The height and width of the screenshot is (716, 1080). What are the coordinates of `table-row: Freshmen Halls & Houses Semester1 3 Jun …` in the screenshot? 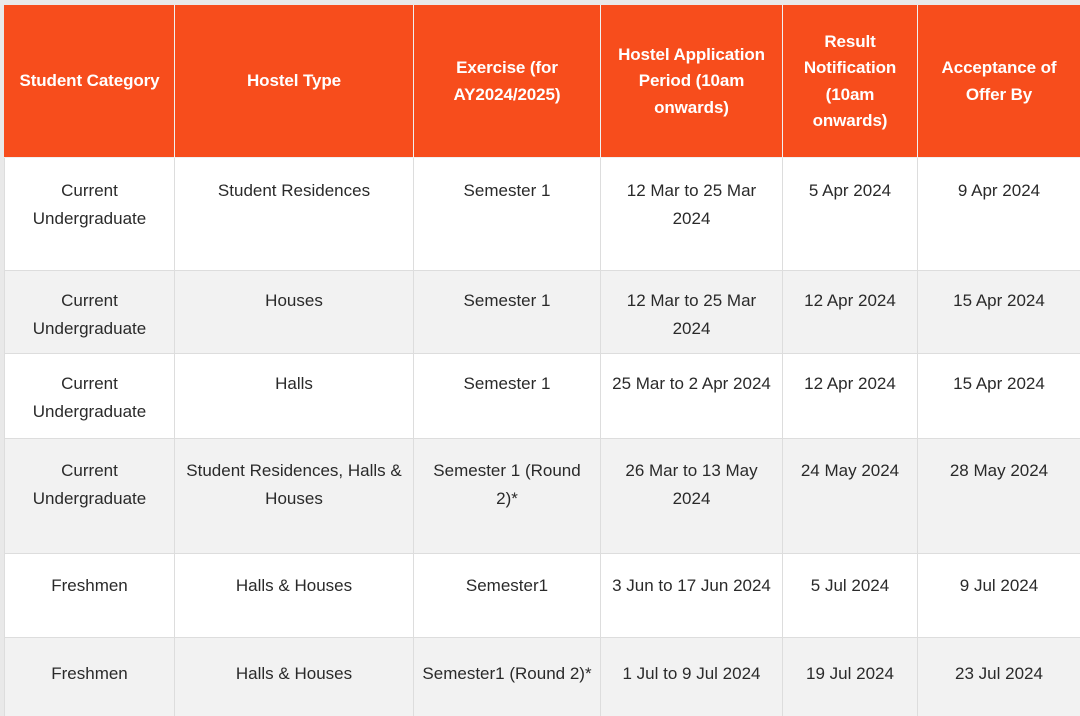 It's located at (542, 595).